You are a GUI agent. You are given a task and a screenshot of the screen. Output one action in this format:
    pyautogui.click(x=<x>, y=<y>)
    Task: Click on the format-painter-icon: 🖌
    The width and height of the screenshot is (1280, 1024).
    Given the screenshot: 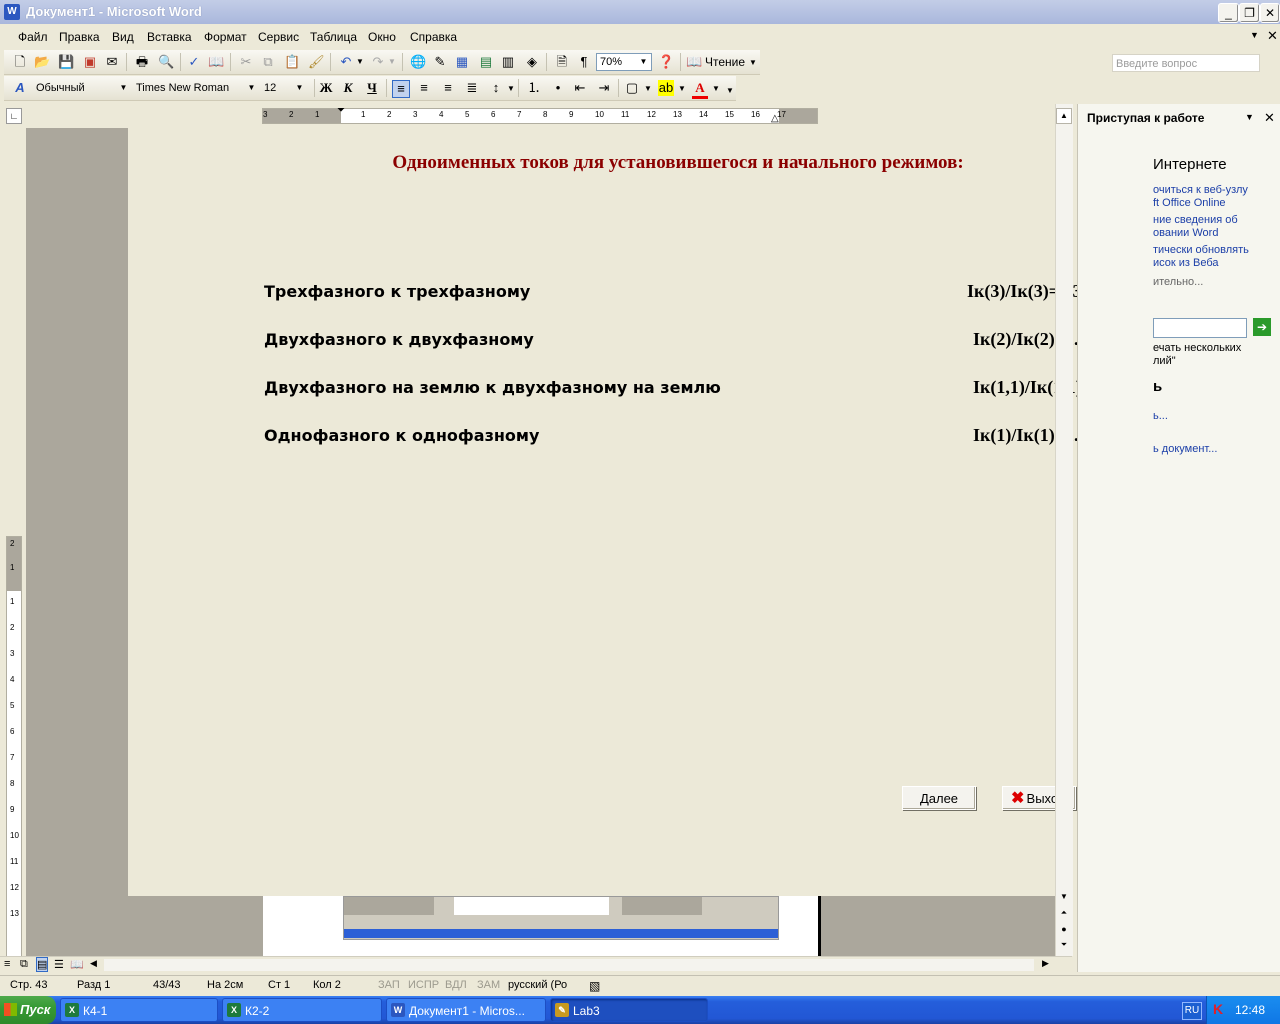 What is the action you would take?
    pyautogui.click(x=316, y=62)
    